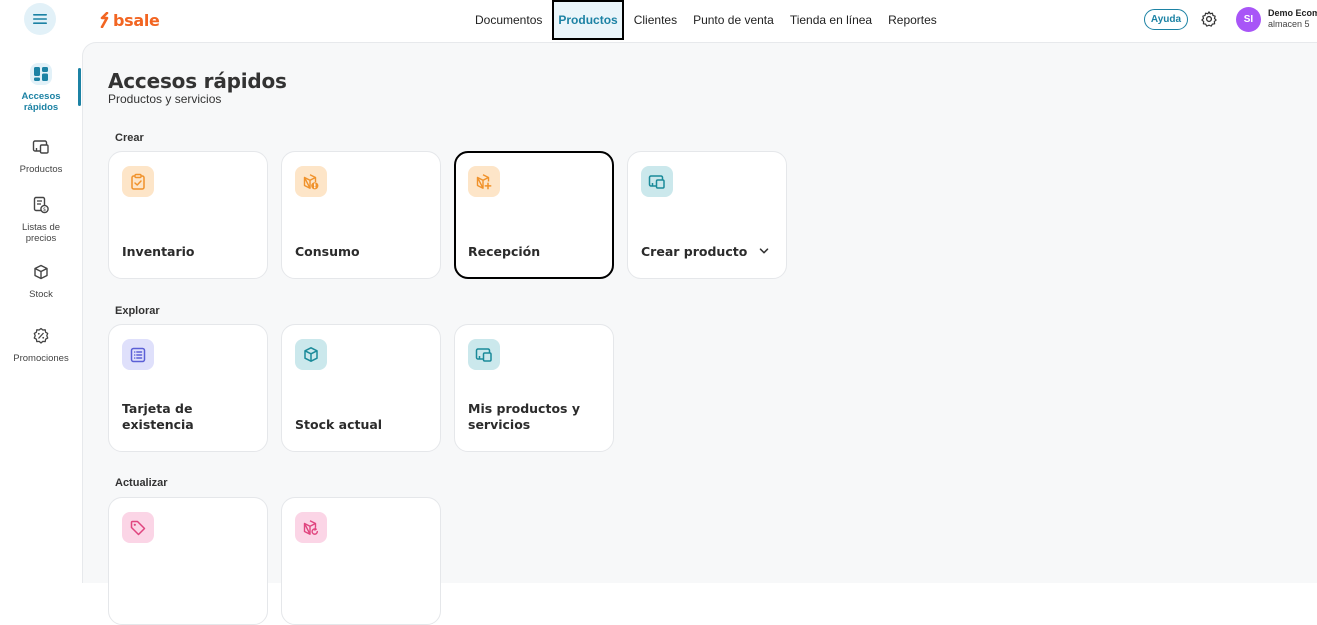 The image size is (1317, 625). What do you see at coordinates (41, 336) in the screenshot?
I see `promo-icon` at bounding box center [41, 336].